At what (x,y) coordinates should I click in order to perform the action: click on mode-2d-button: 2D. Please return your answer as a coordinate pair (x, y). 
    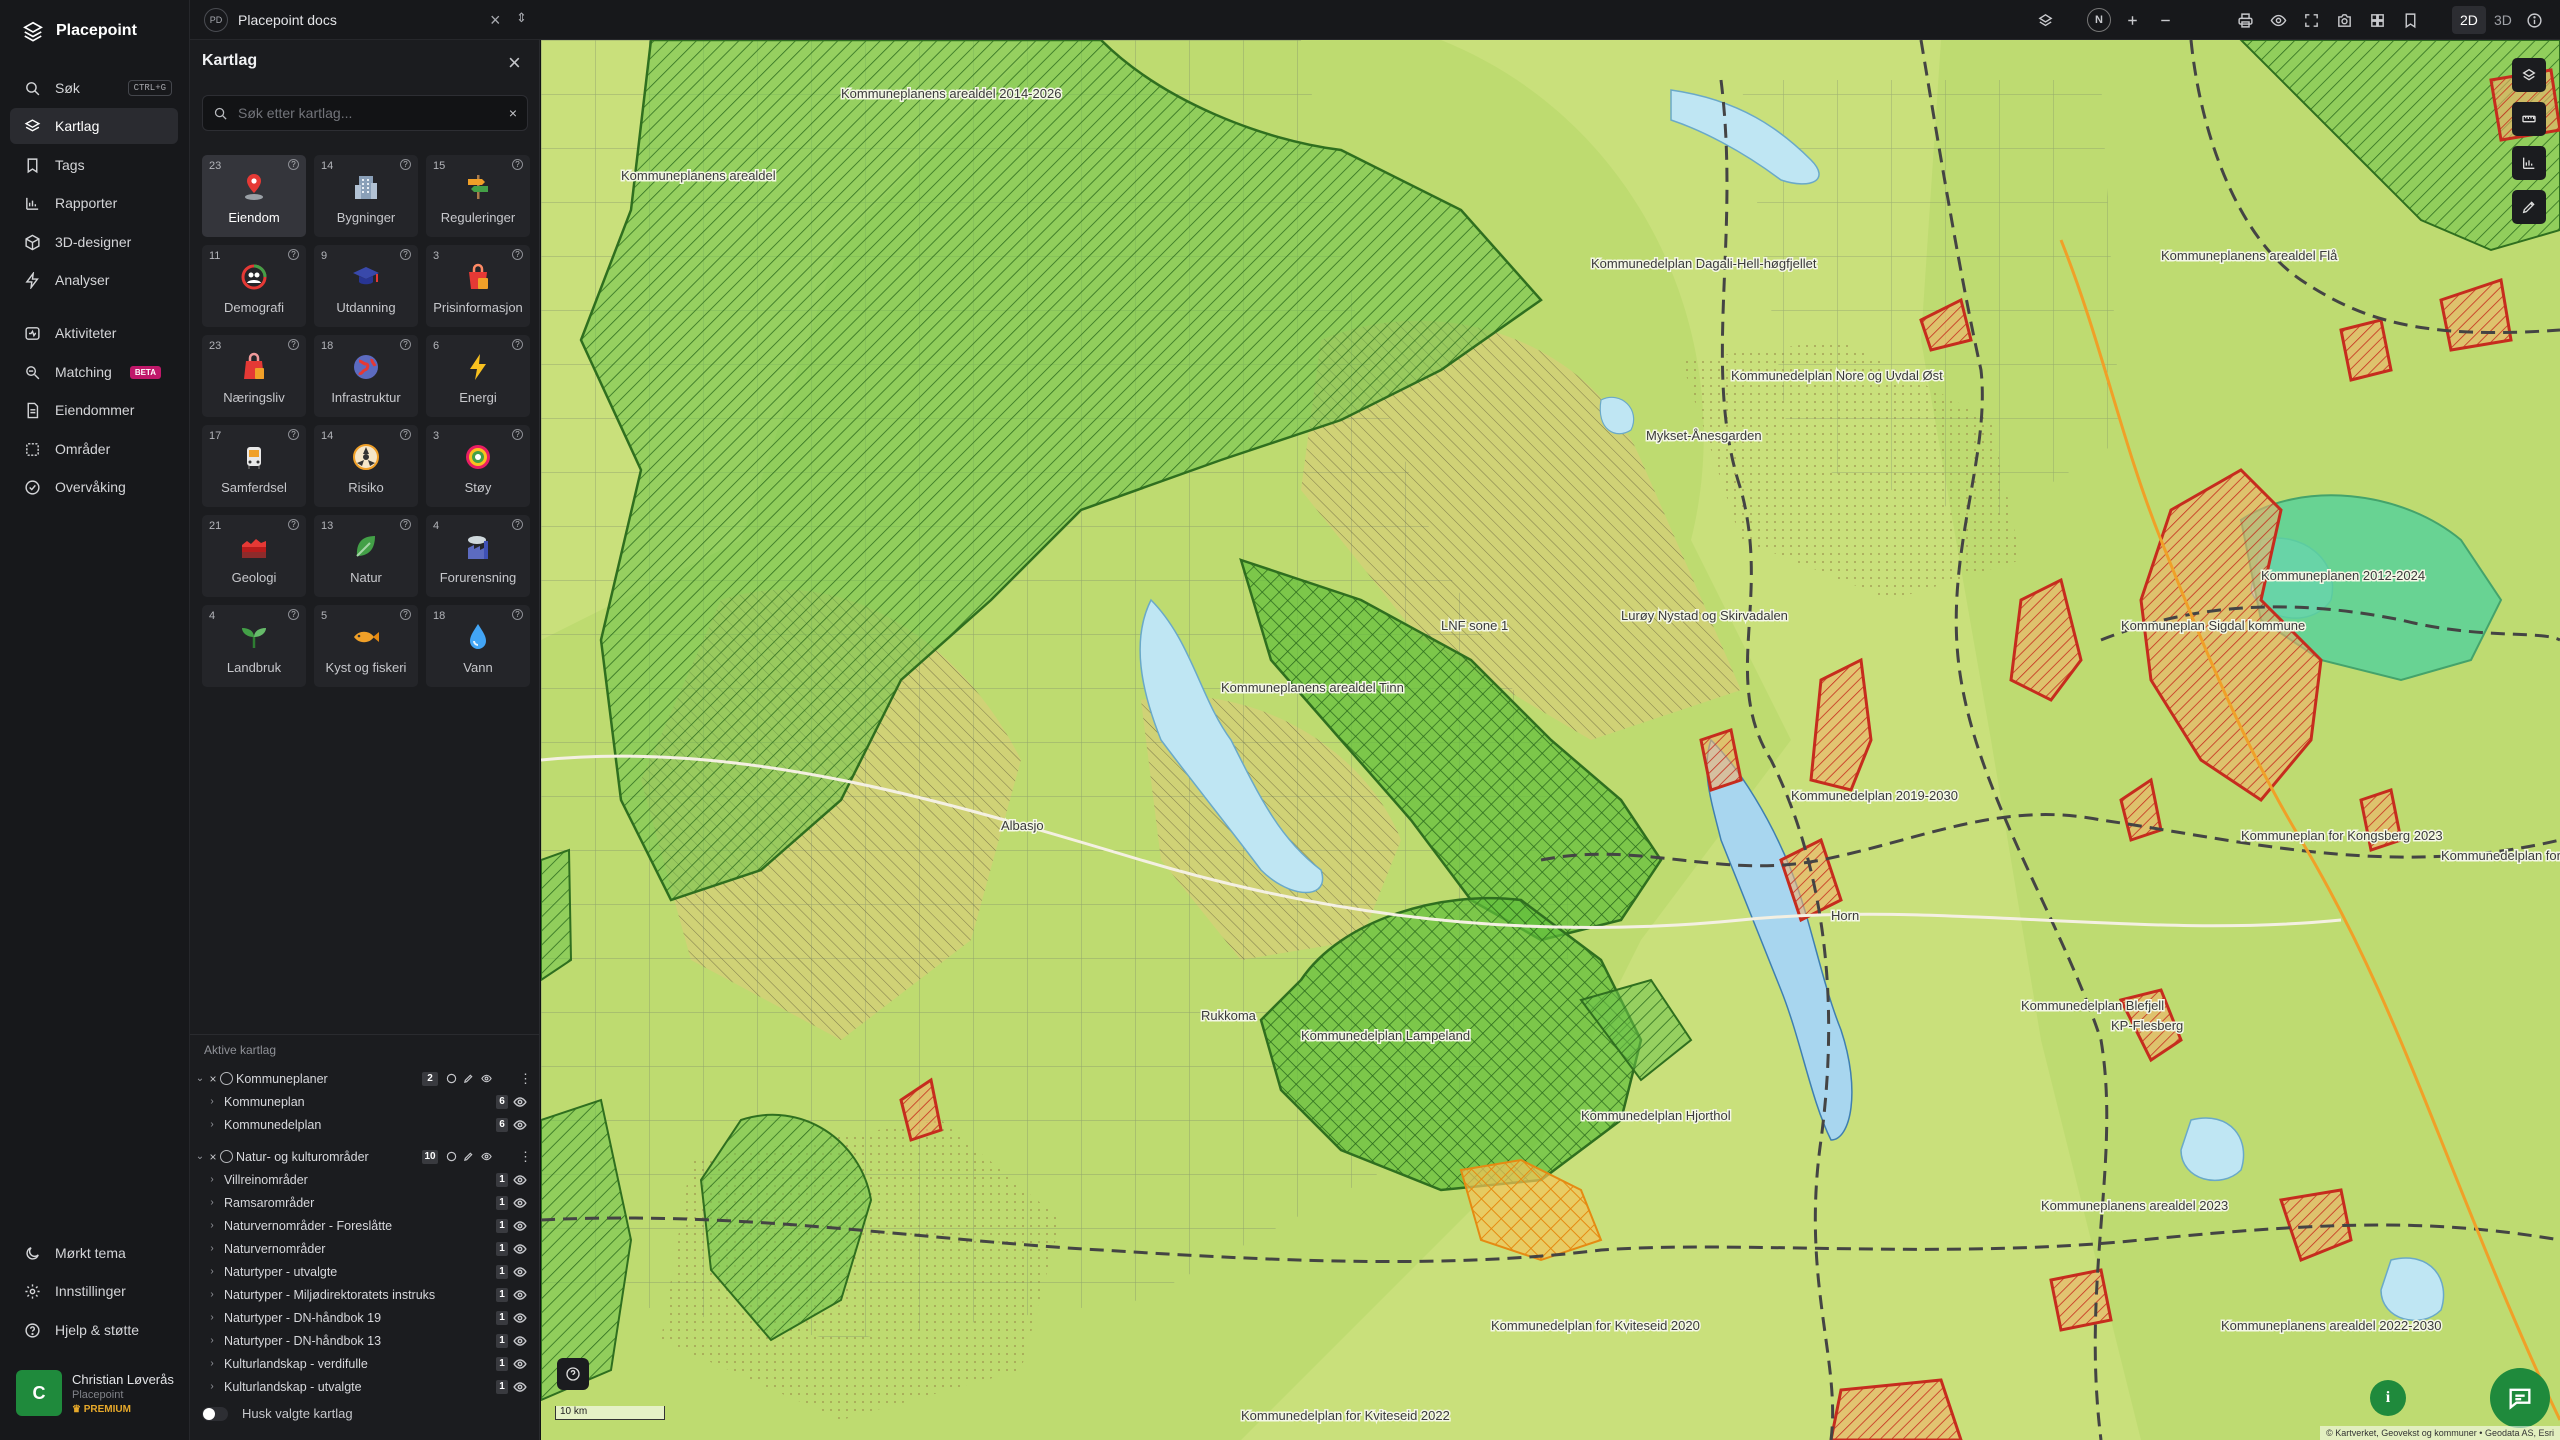
    Looking at the image, I should click on (2469, 20).